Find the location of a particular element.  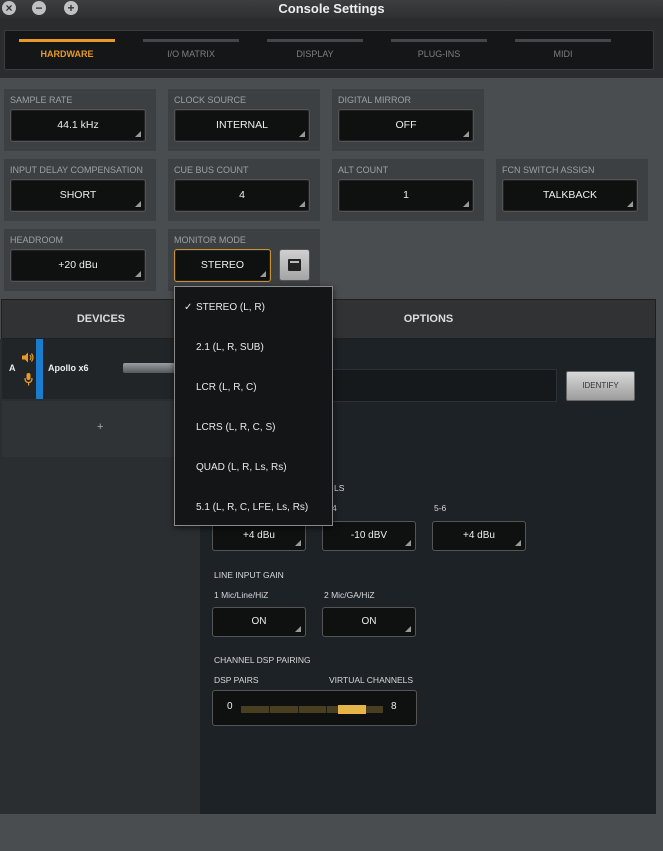

add-icon: + is located at coordinates (100, 427).